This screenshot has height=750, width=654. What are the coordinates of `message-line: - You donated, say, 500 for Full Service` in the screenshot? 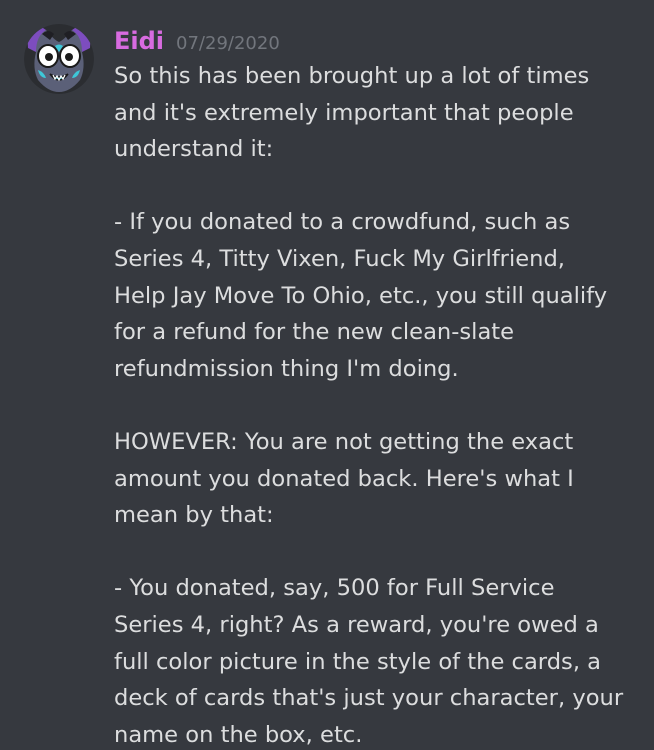 It's located at (334, 588).